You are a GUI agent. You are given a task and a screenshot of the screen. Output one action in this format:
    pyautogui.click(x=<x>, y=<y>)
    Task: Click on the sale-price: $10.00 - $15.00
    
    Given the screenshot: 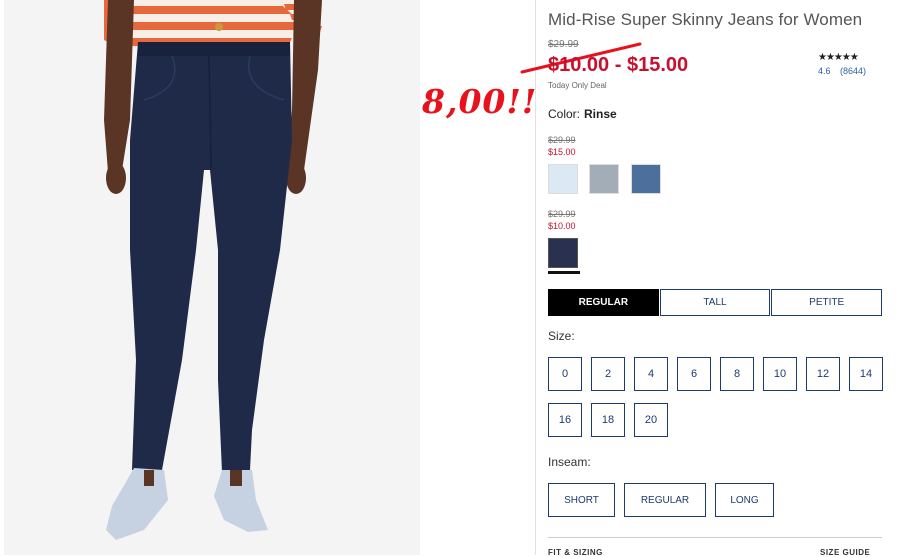 What is the action you would take?
    pyautogui.click(x=618, y=65)
    